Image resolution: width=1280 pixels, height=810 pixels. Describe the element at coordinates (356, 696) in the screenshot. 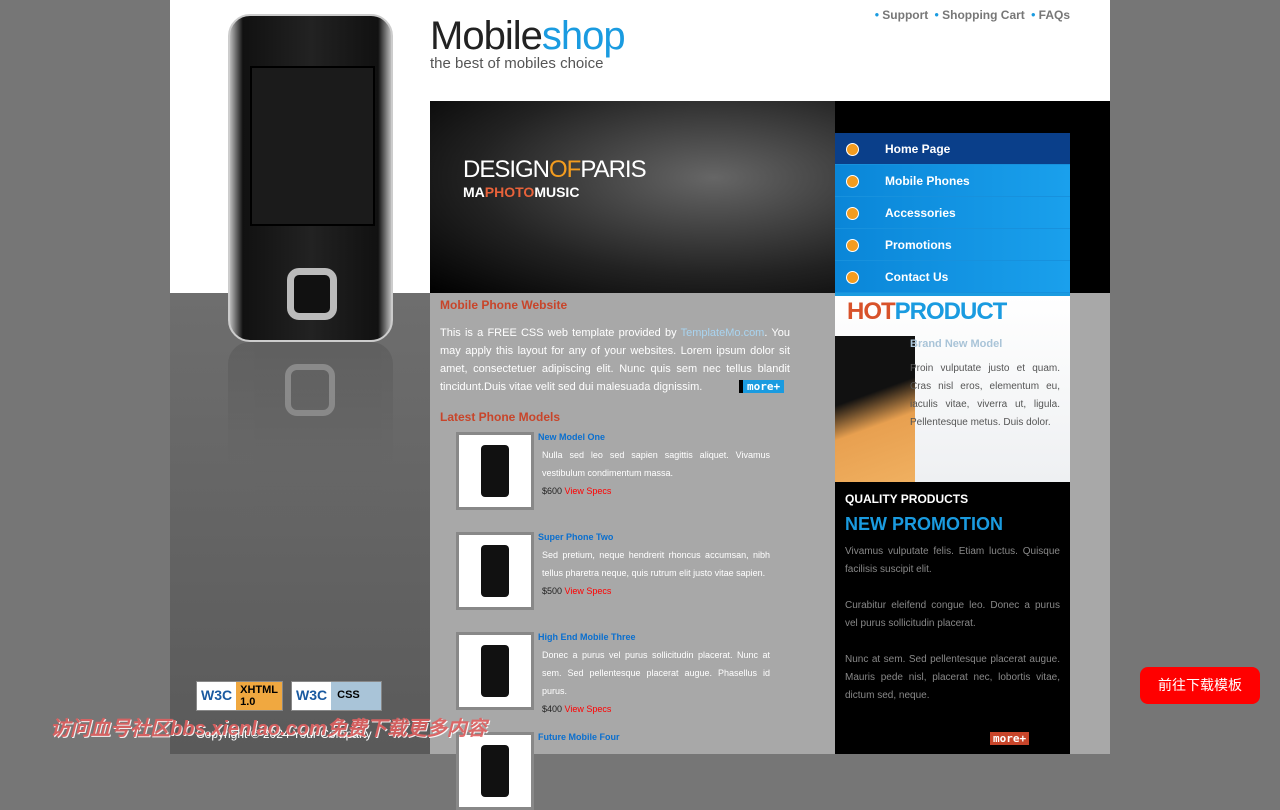

I see `badge-label: CSS` at that location.